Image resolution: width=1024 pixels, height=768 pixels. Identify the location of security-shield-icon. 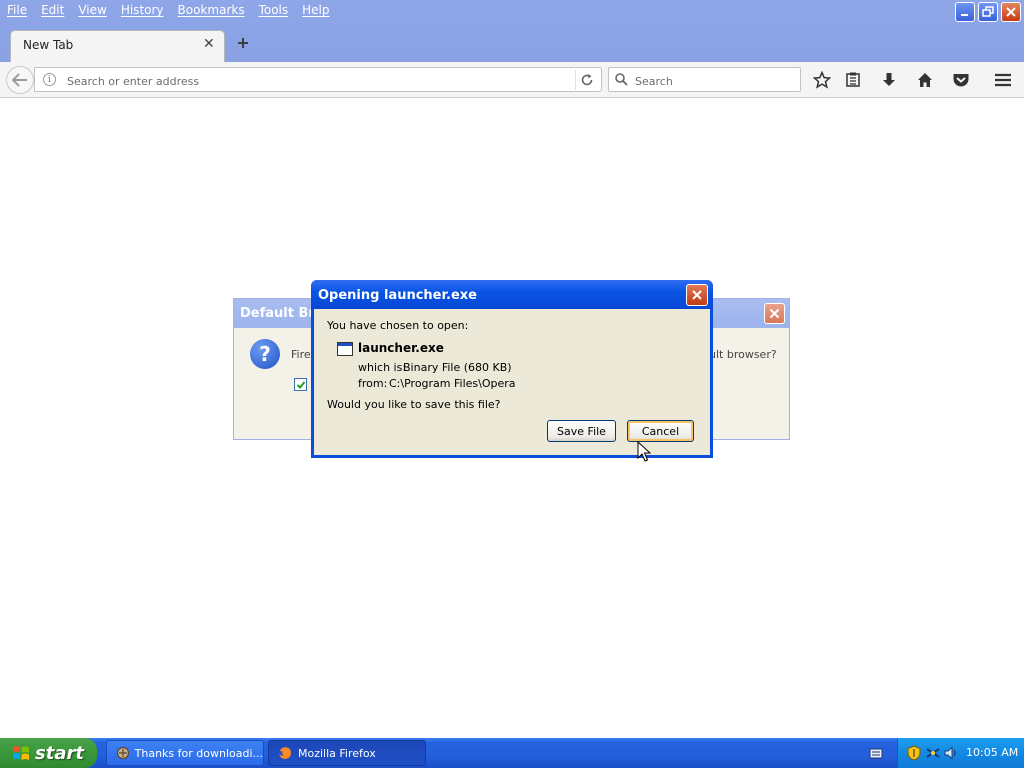
(914, 753).